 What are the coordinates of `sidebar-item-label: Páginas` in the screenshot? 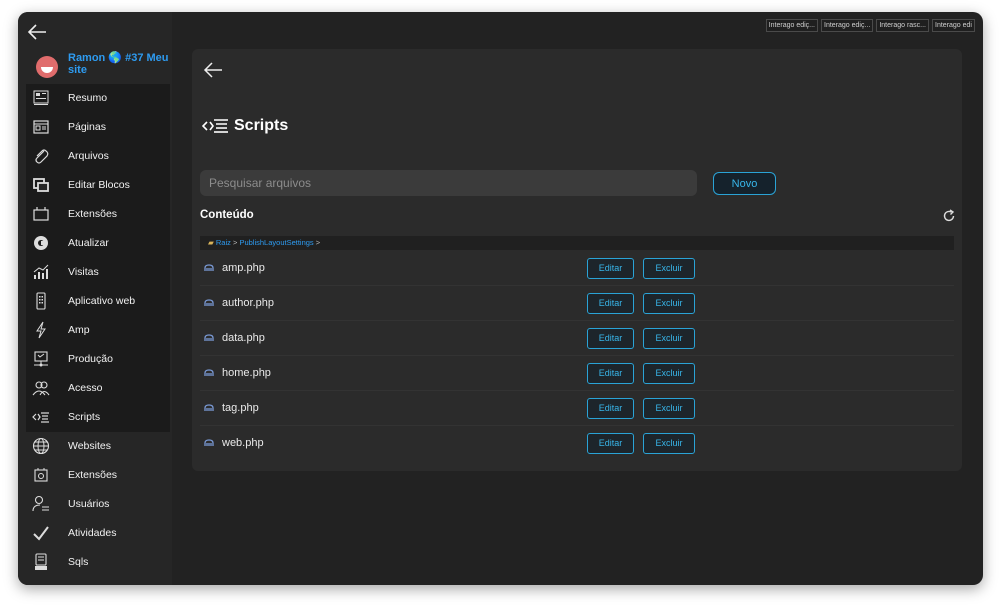 It's located at (87, 127).